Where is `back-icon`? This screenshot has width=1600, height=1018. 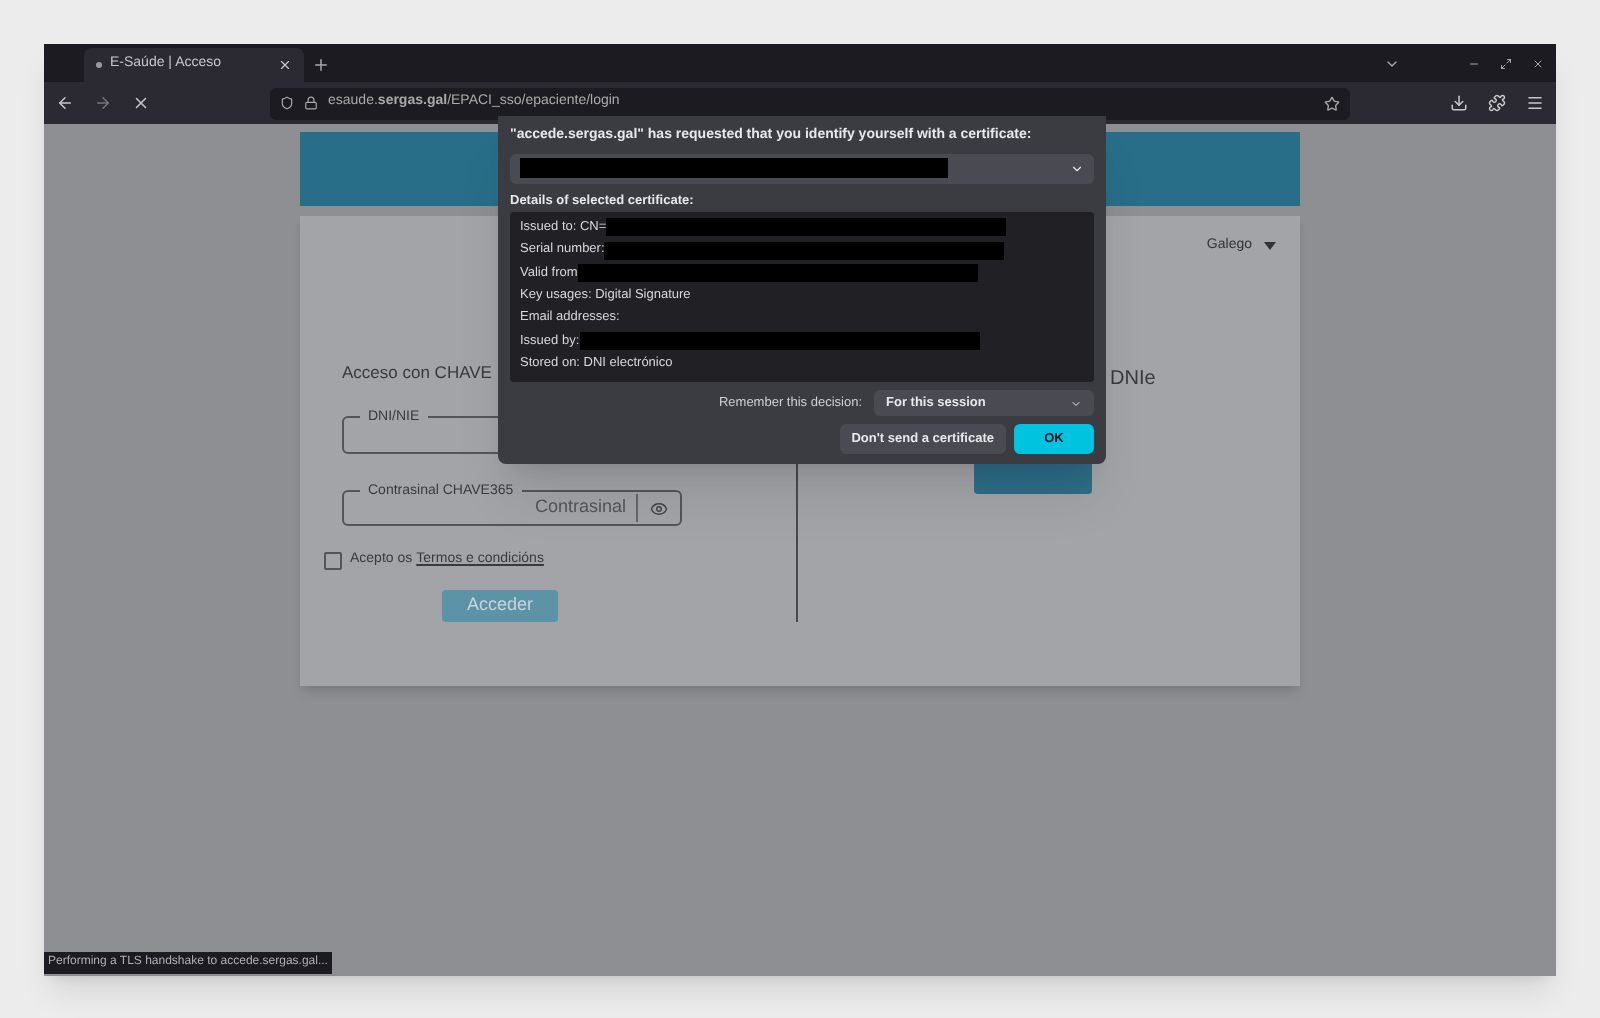 back-icon is located at coordinates (65, 103).